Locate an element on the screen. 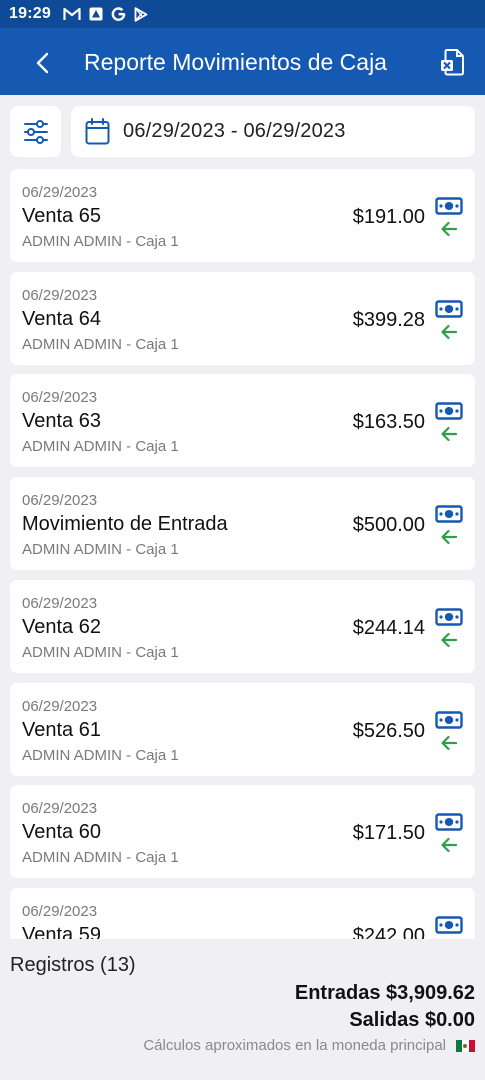 Image resolution: width=485 pixels, height=1080 pixels. export-excel-button is located at coordinates (453, 62).